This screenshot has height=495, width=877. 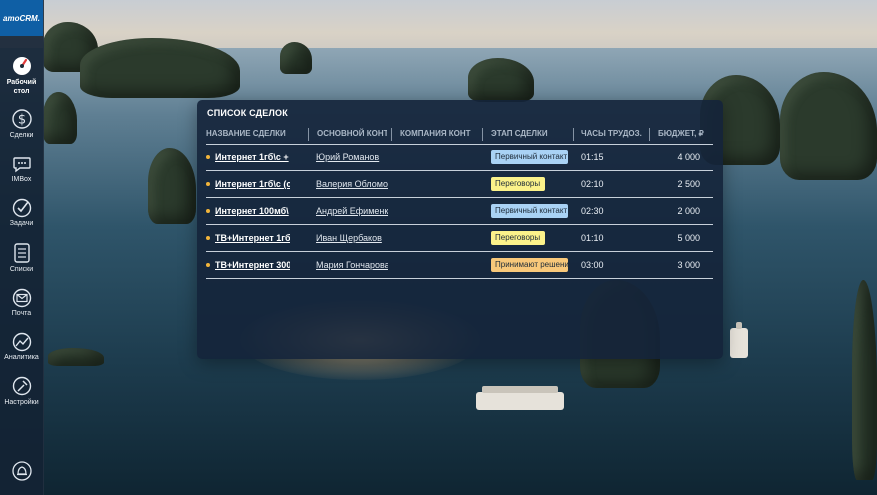 I want to click on notifications-button, so click(x=21, y=472).